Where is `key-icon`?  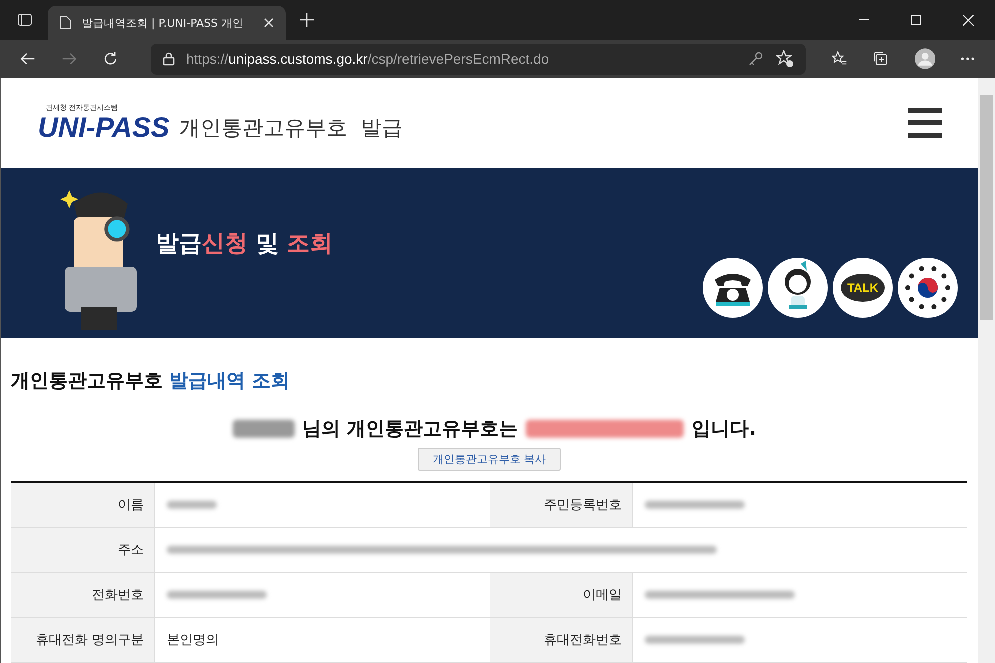
key-icon is located at coordinates (756, 59).